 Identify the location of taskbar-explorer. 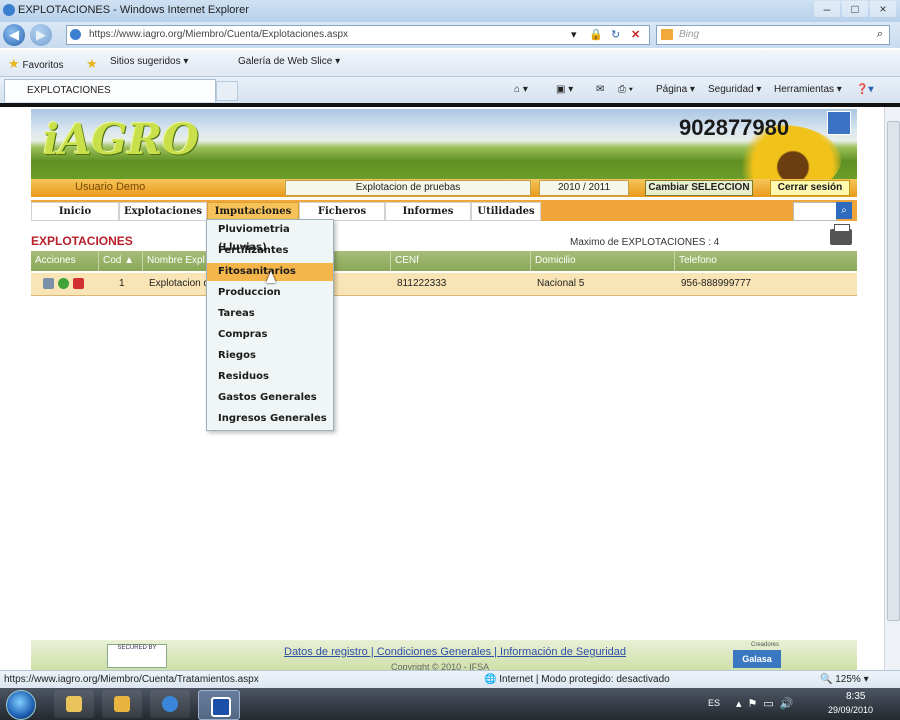
(74, 704).